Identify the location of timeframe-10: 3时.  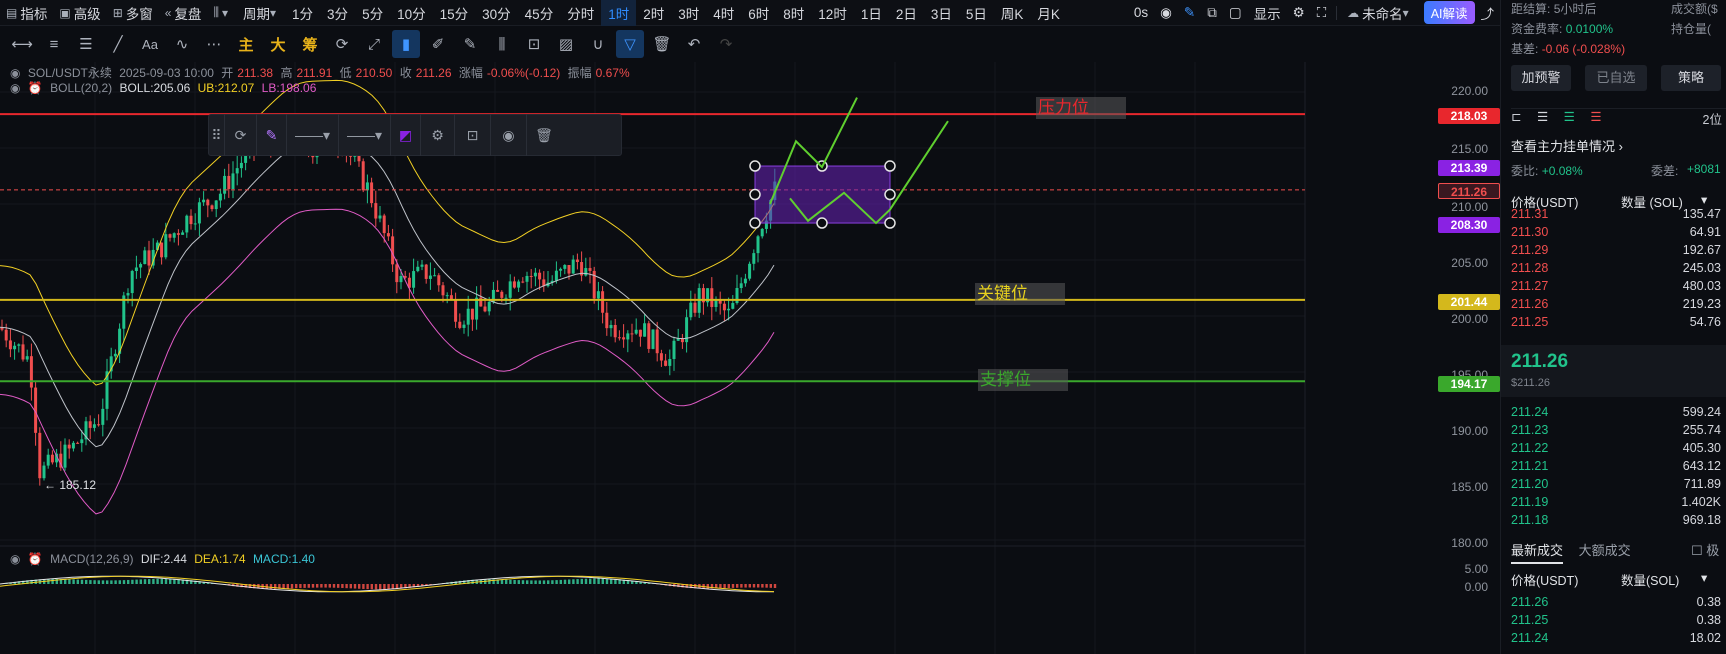
(688, 13).